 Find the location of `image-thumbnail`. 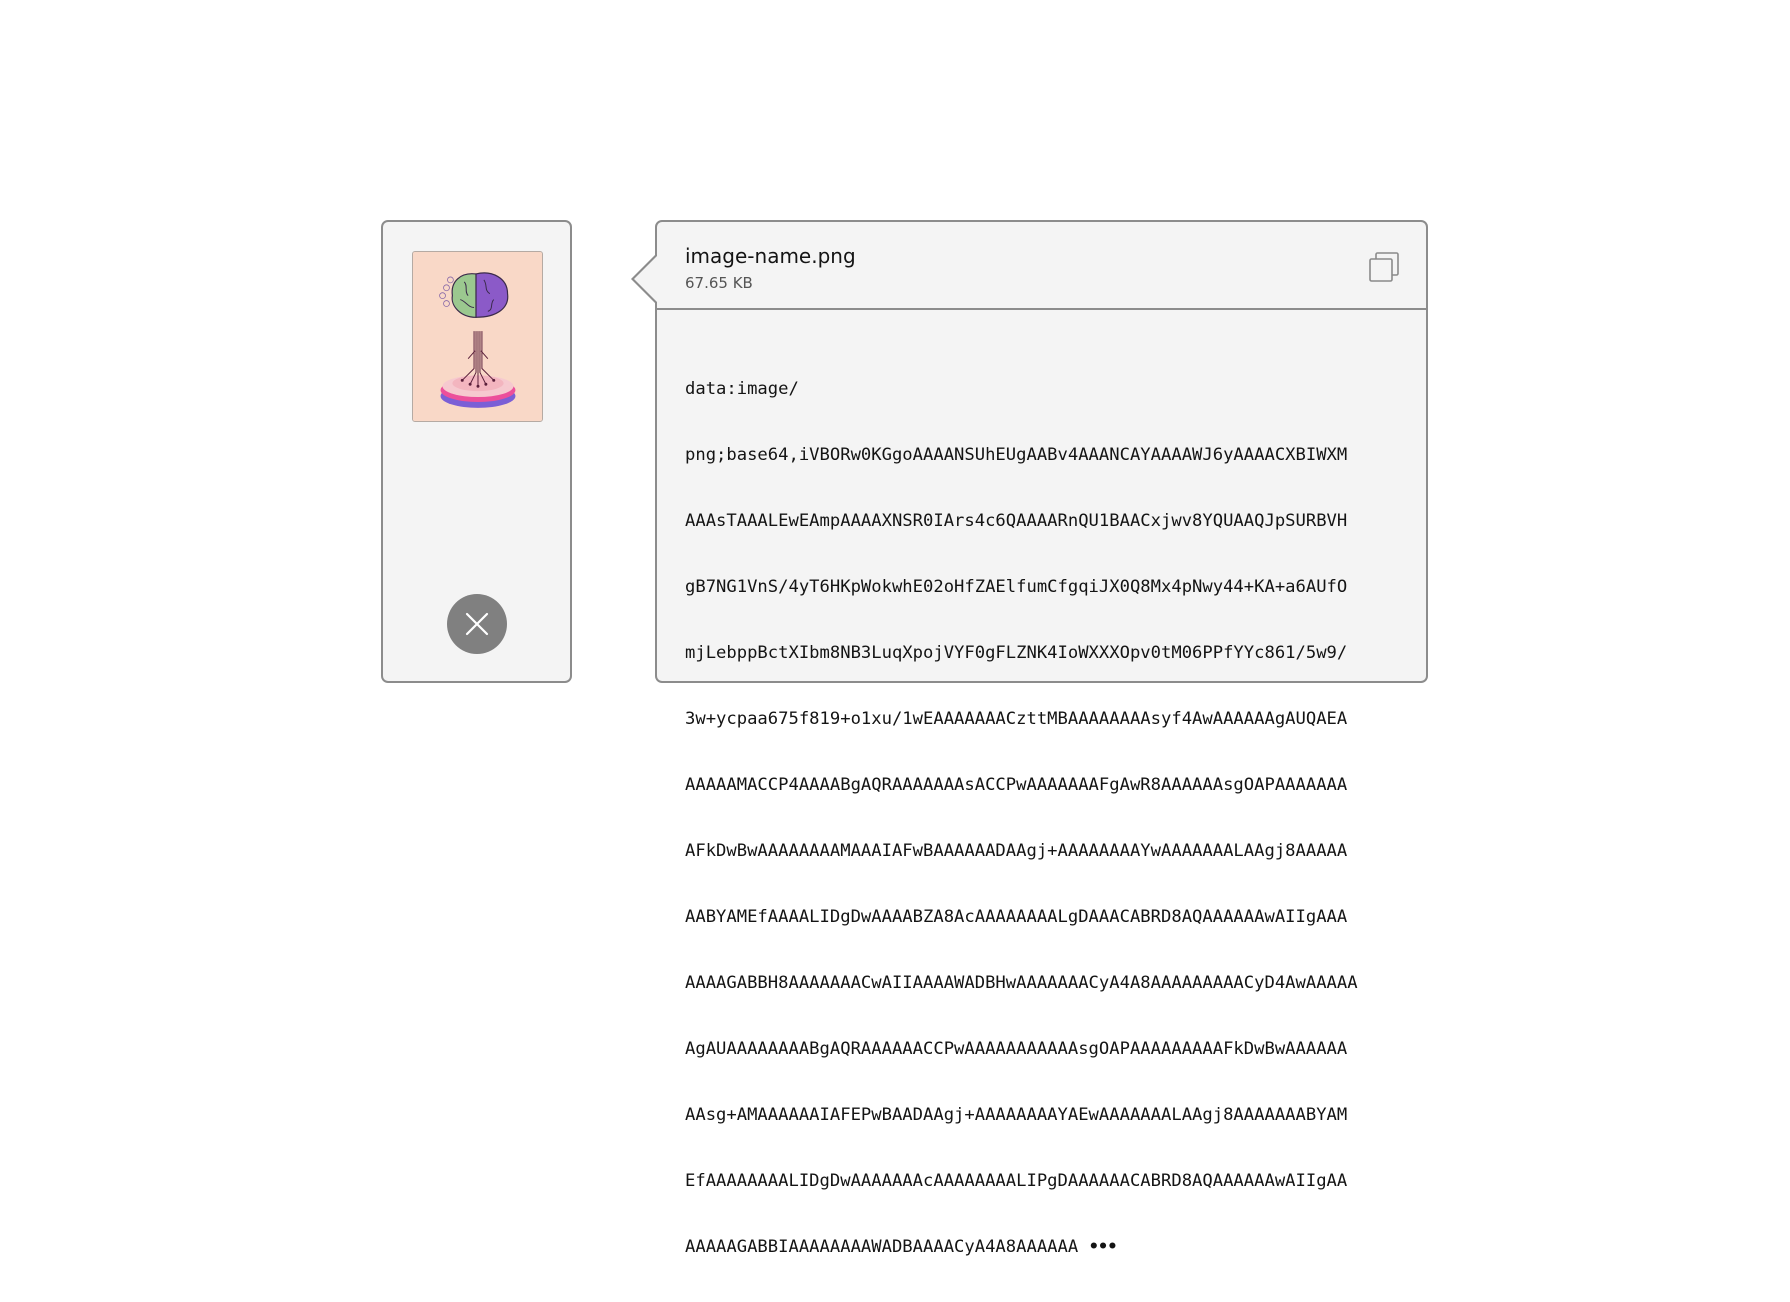

image-thumbnail is located at coordinates (477, 336).